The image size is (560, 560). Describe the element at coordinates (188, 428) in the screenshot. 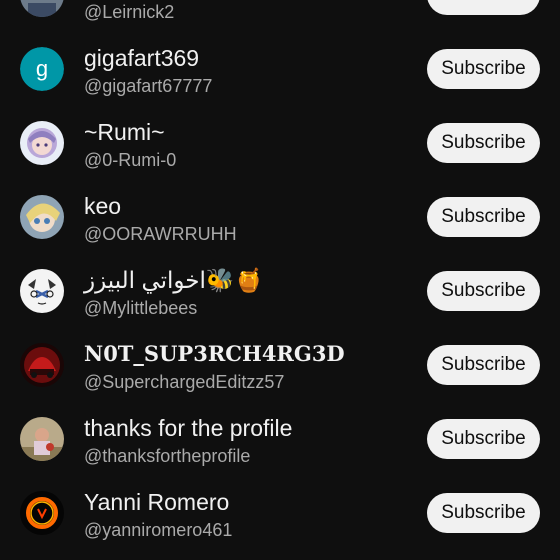

I see `channel-name: thanks for the profile` at that location.